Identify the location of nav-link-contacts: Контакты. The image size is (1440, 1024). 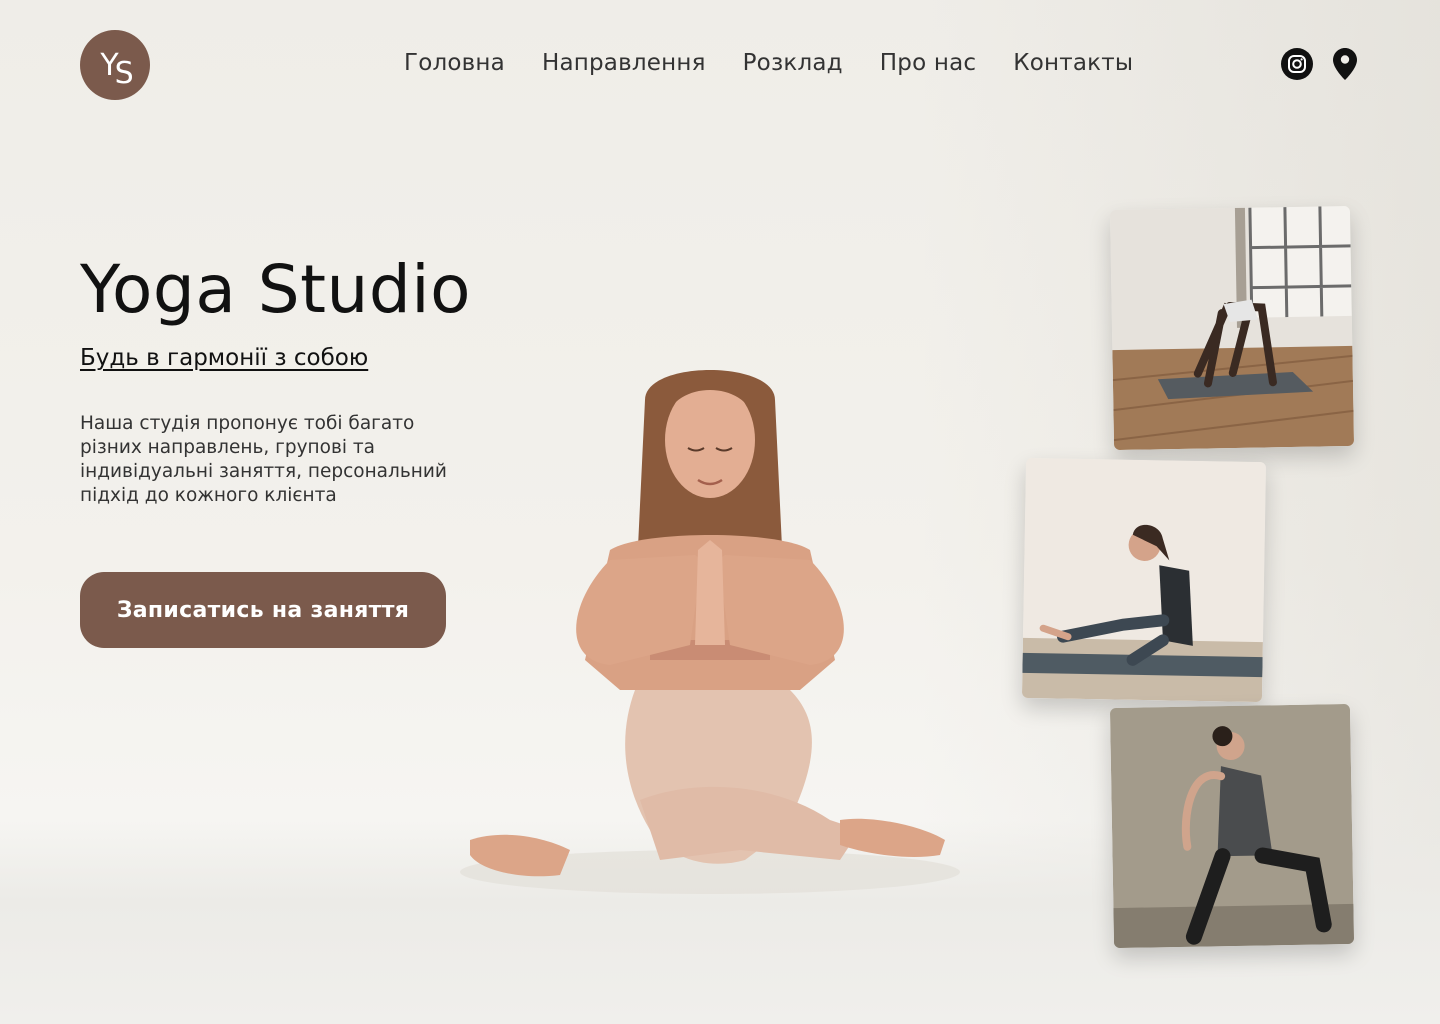
(1073, 63).